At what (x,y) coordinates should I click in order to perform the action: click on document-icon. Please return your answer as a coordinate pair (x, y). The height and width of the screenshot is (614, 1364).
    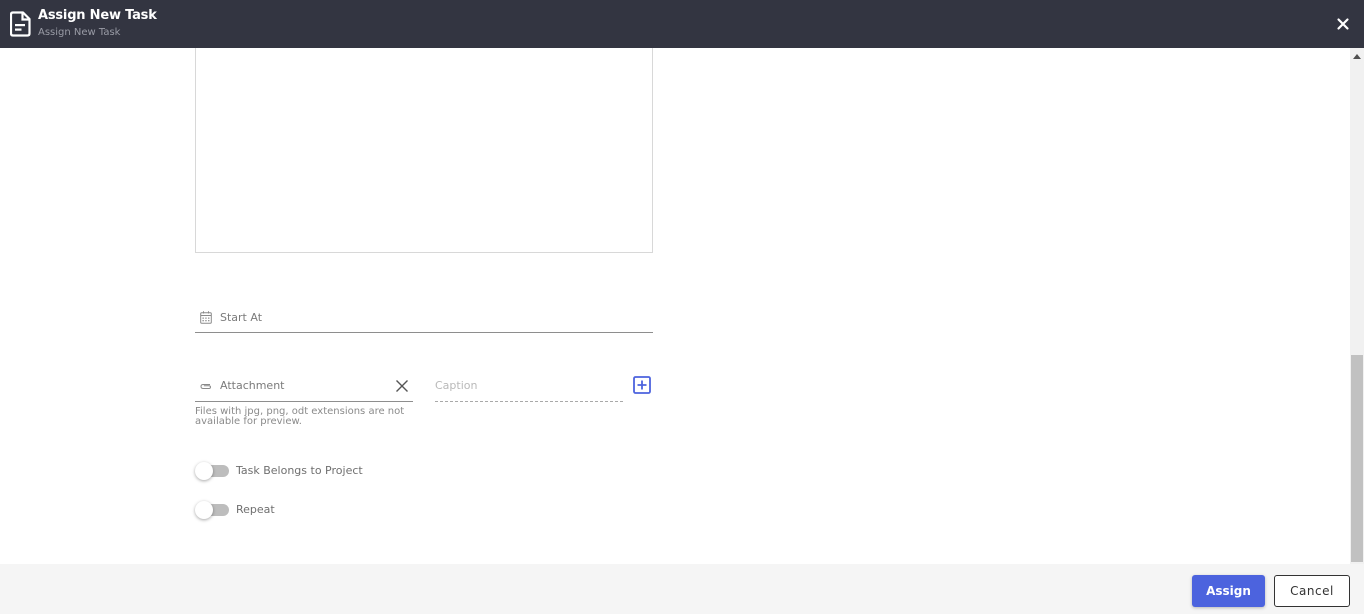
    Looking at the image, I should click on (20, 24).